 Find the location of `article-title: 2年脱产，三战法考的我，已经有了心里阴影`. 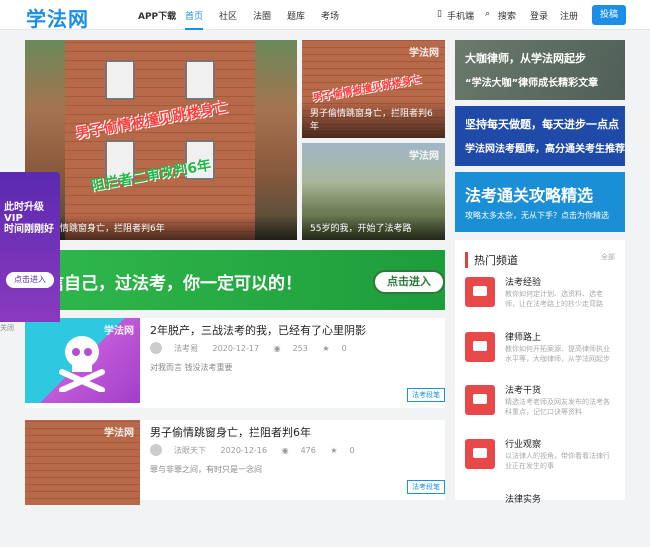

article-title: 2年脱产，三战法考的我，已经有了心里阴影 is located at coordinates (258, 330).